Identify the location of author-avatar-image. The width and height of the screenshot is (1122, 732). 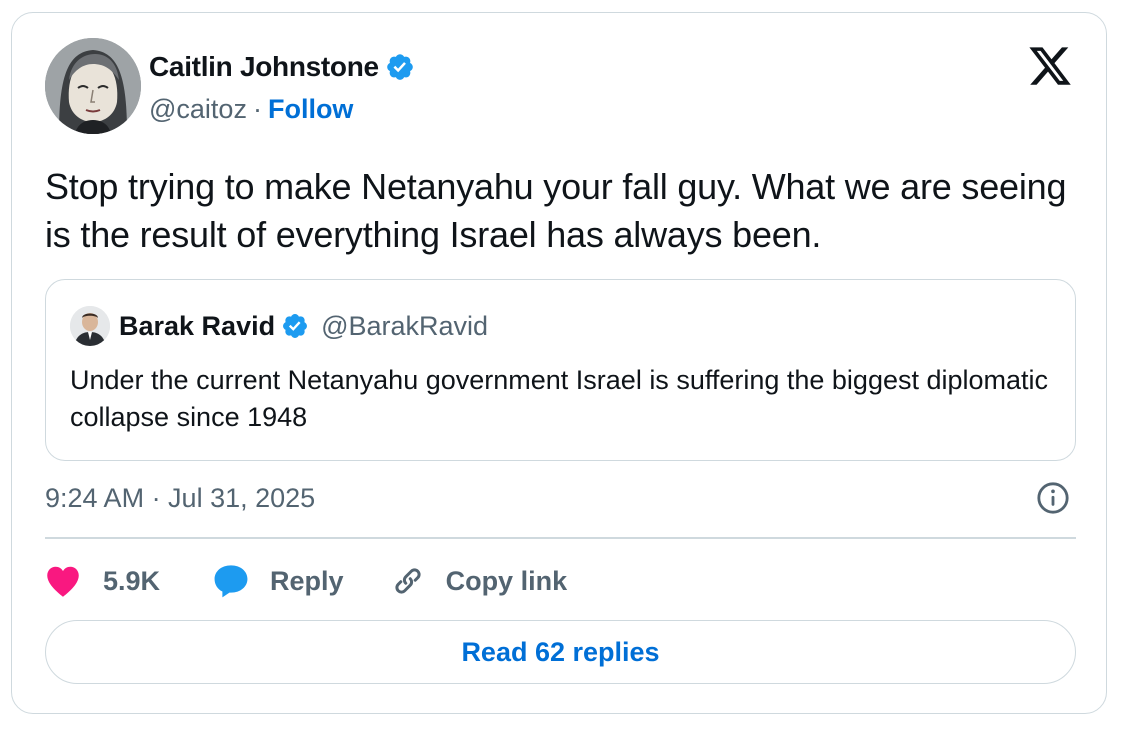
(93, 86).